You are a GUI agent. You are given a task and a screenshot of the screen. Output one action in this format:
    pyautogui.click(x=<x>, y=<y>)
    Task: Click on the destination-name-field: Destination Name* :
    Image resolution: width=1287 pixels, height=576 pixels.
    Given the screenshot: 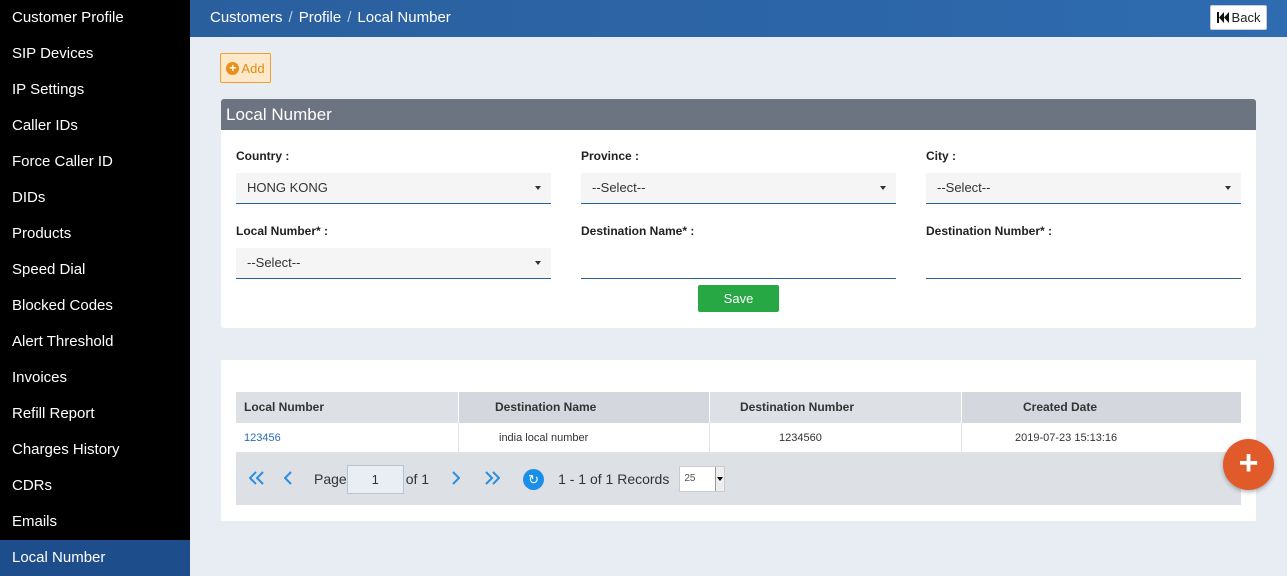 What is the action you would take?
    pyautogui.click(x=738, y=251)
    